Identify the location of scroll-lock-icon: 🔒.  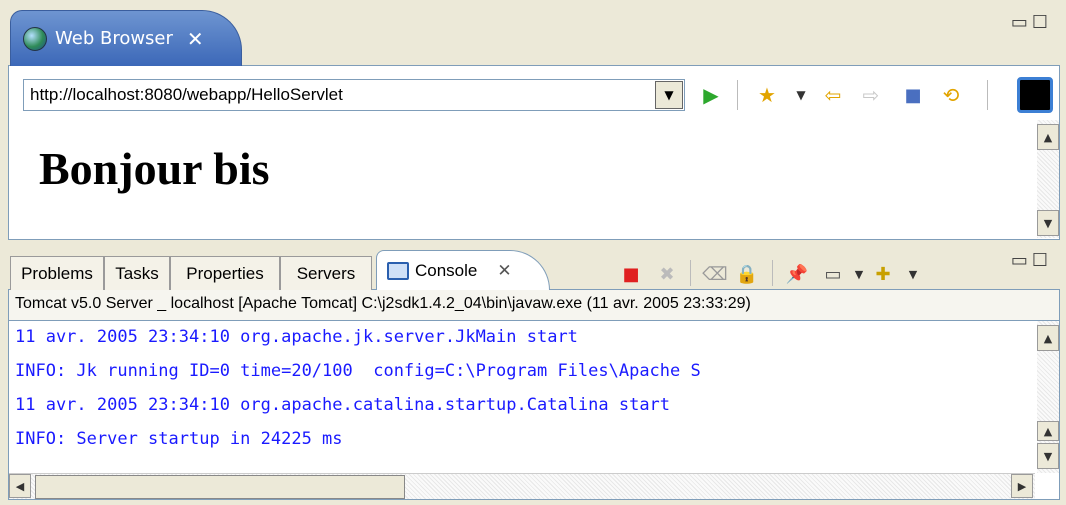
(747, 274).